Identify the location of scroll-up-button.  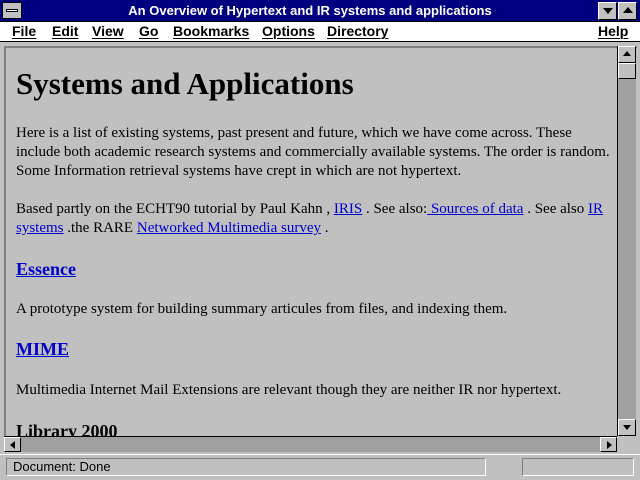
(627, 54).